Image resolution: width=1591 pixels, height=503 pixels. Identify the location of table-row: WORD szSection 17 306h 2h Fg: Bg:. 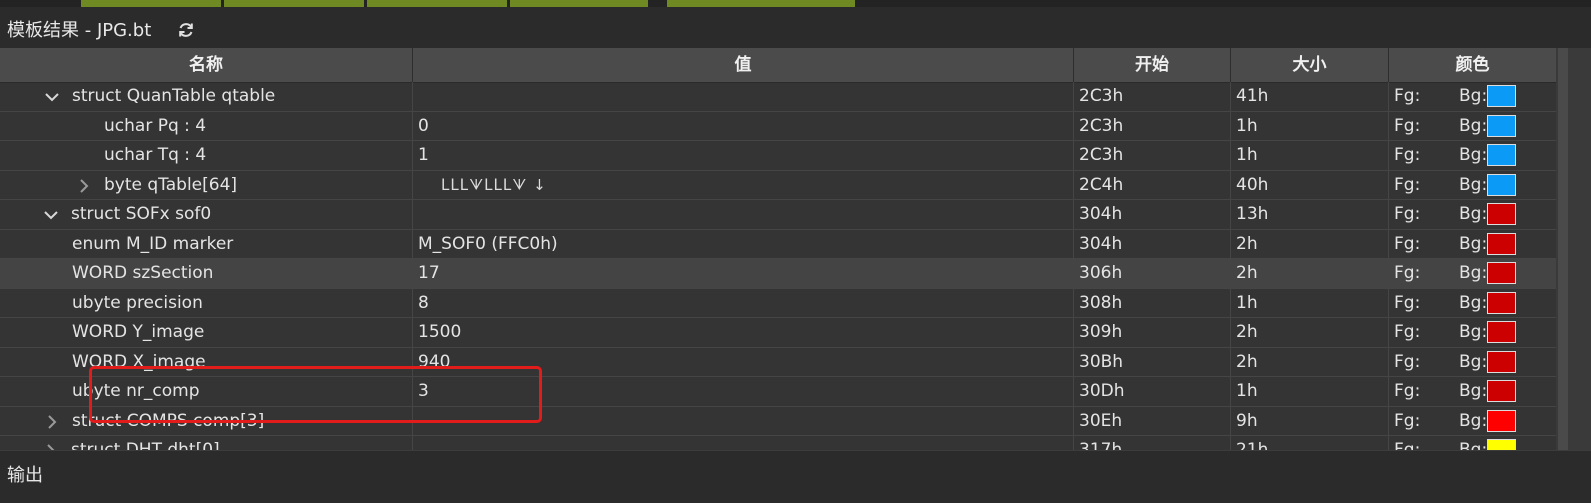
(778, 274).